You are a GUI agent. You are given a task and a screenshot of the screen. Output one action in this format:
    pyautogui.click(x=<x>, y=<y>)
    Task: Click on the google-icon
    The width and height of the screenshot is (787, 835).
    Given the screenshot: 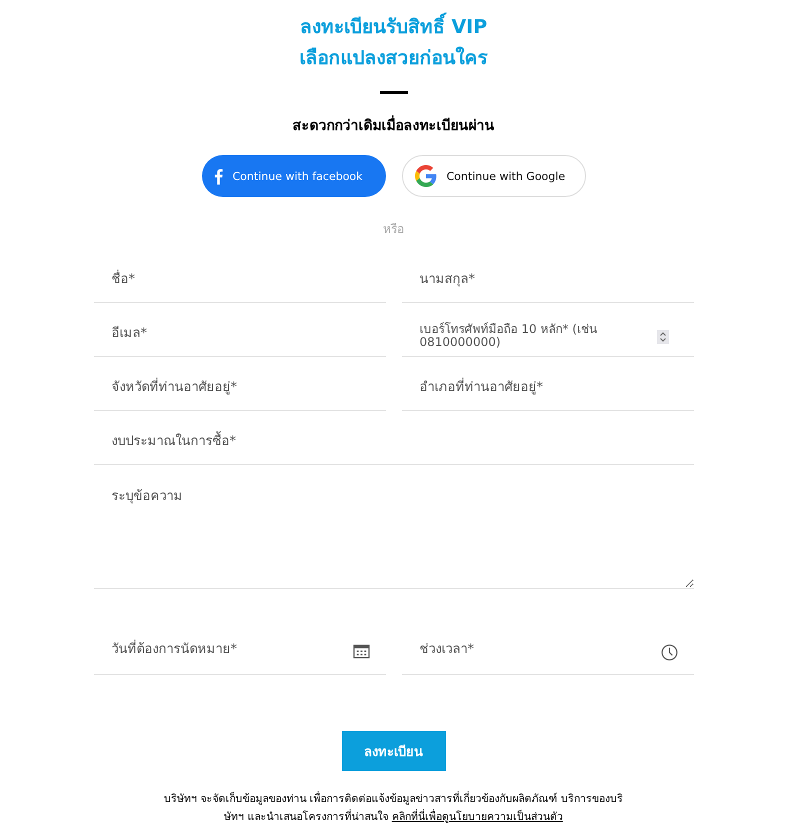 What is the action you would take?
    pyautogui.click(x=425, y=176)
    